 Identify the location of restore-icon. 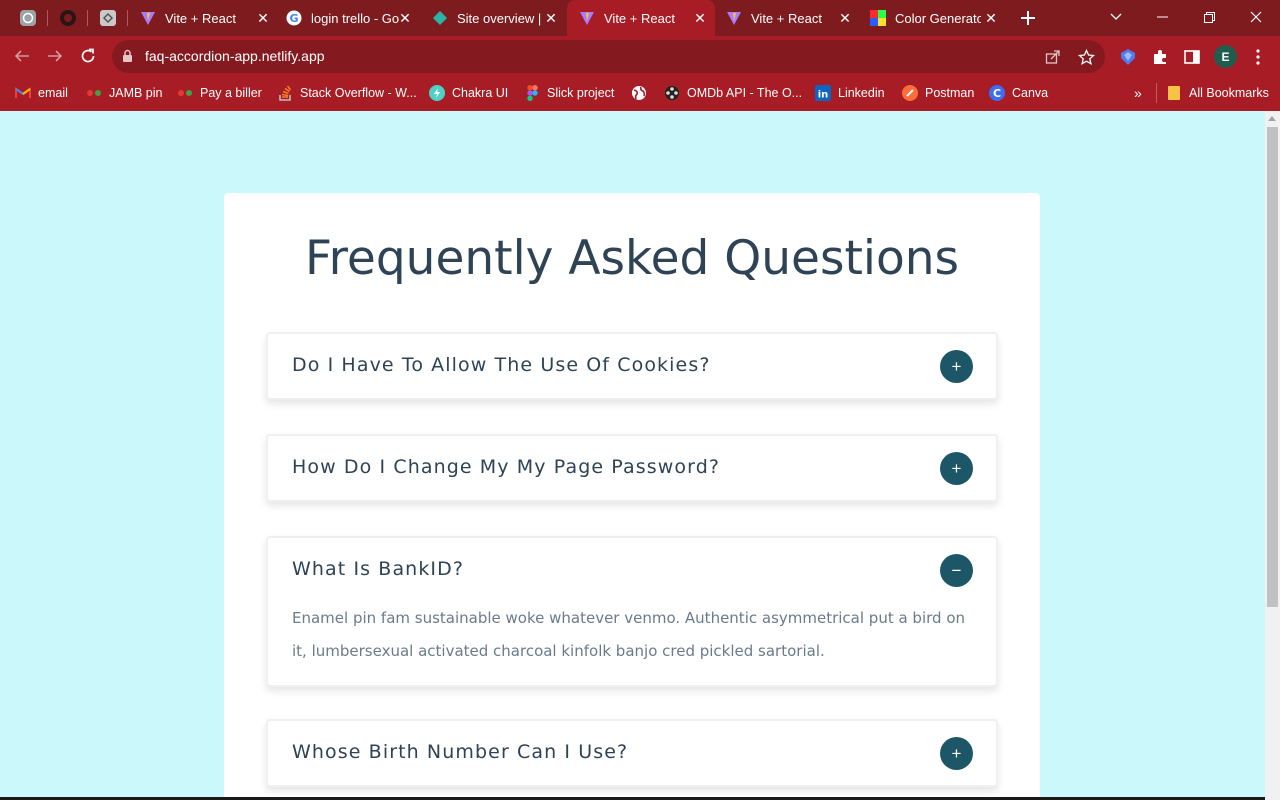
(1209, 17).